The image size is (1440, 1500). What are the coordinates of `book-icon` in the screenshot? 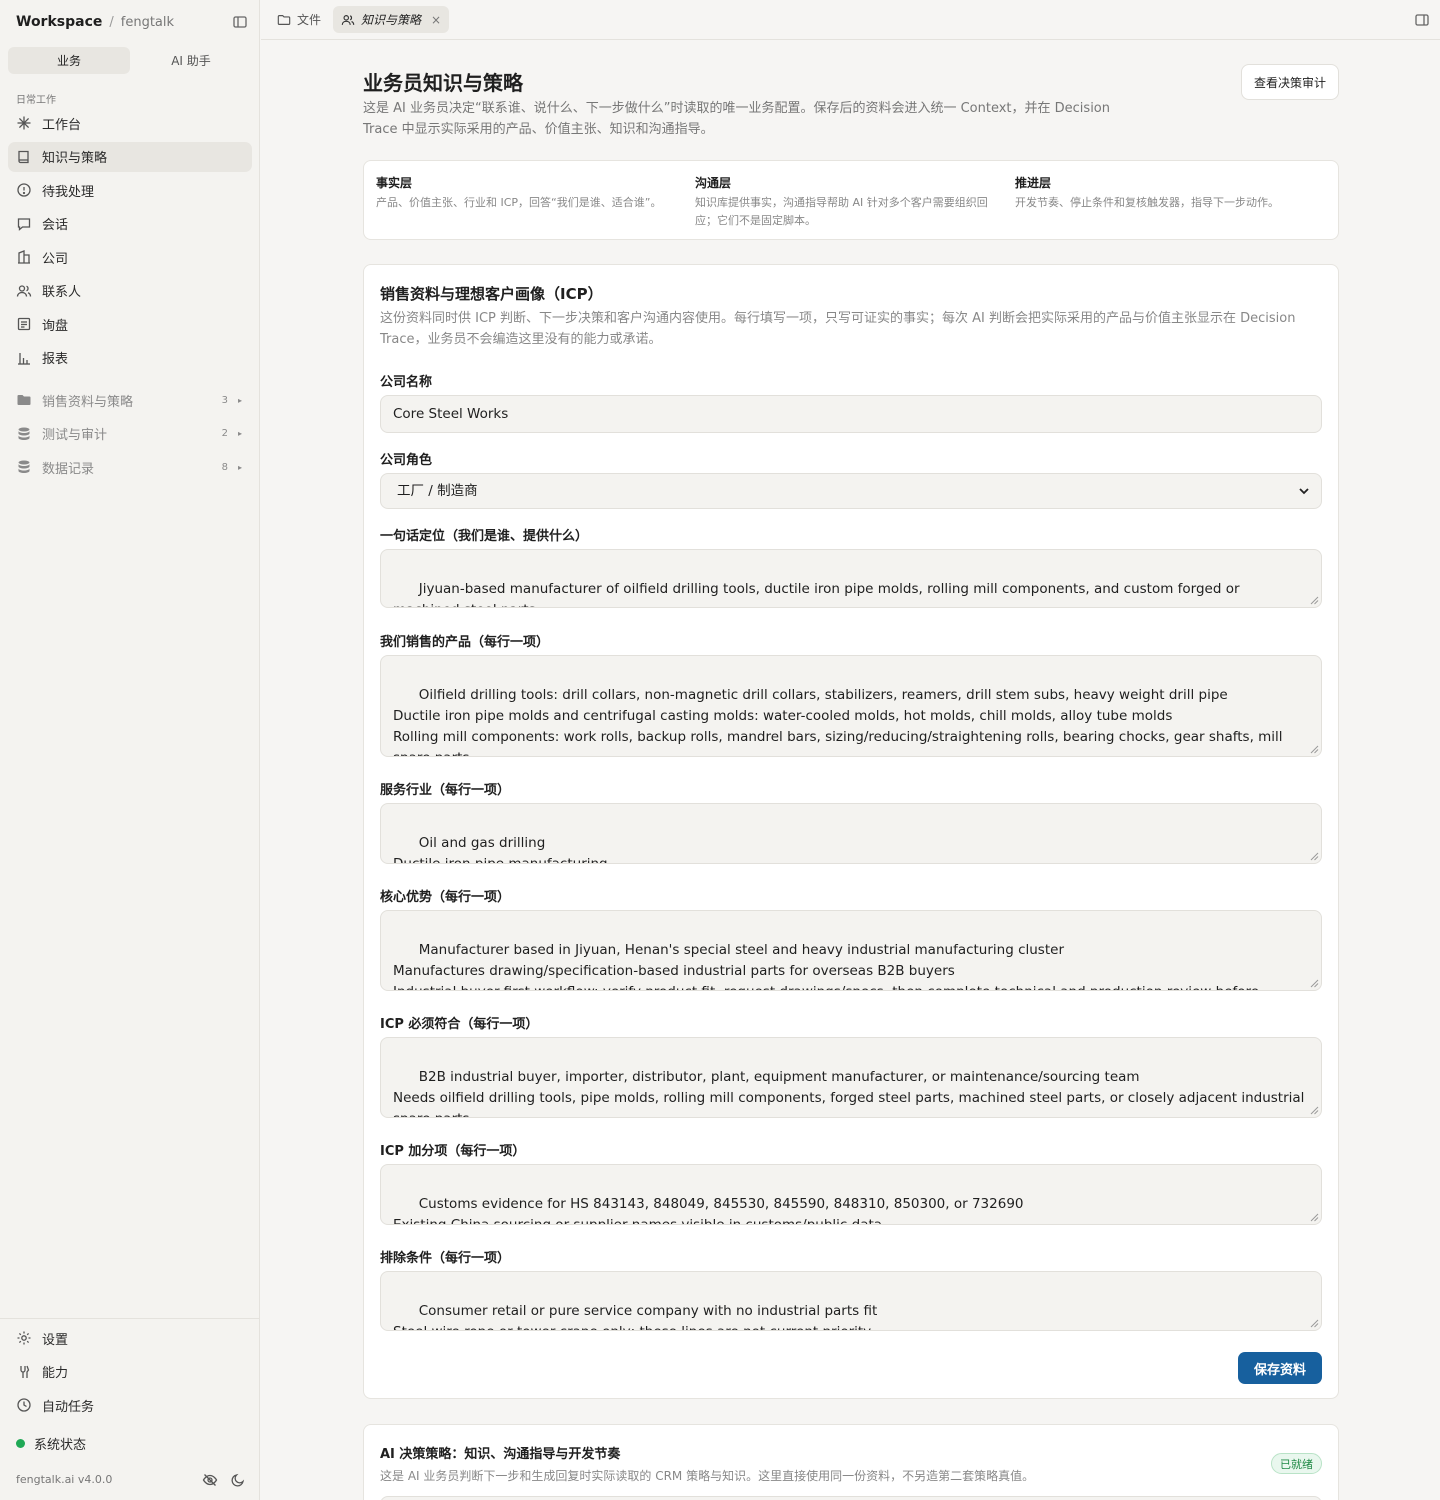 It's located at (24, 157).